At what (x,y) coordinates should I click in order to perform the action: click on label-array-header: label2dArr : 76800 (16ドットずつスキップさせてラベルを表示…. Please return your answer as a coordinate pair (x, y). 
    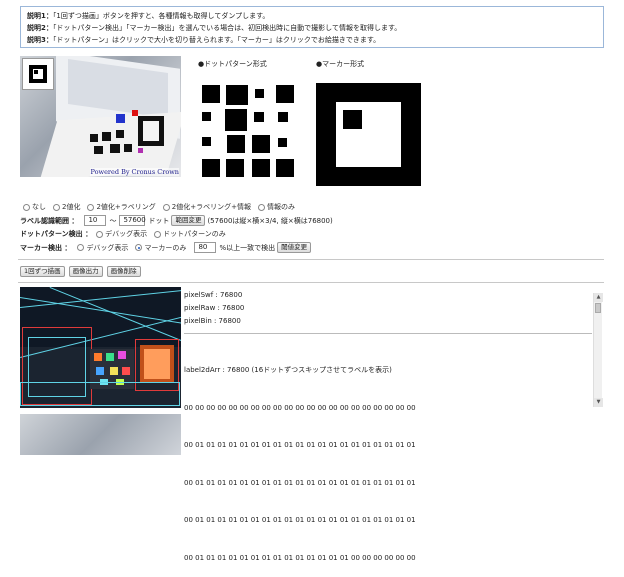
    Looking at the image, I should click on (288, 370).